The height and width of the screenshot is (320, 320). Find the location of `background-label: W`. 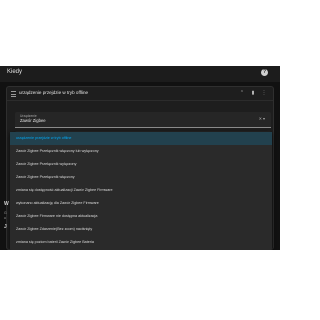

background-label: W is located at coordinates (6, 204).